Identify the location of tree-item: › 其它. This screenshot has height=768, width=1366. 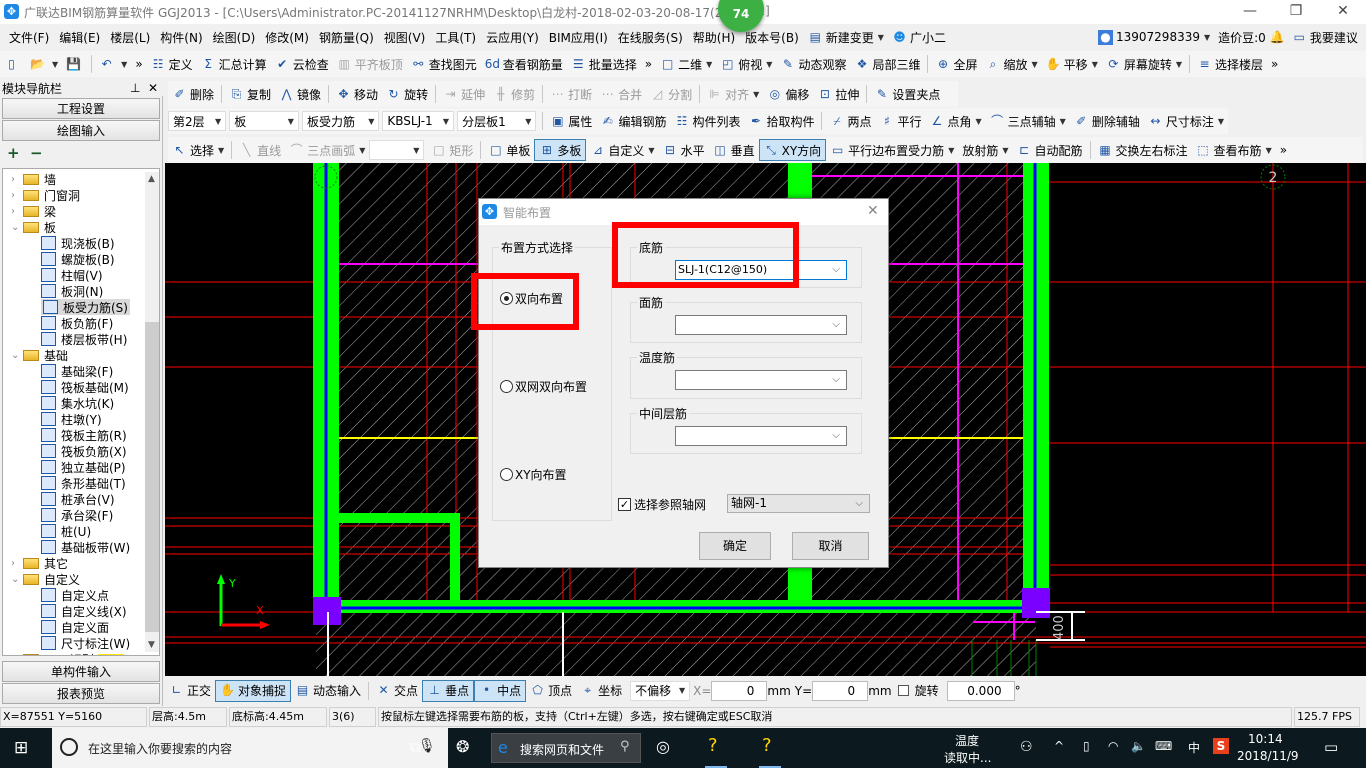
(39, 563).